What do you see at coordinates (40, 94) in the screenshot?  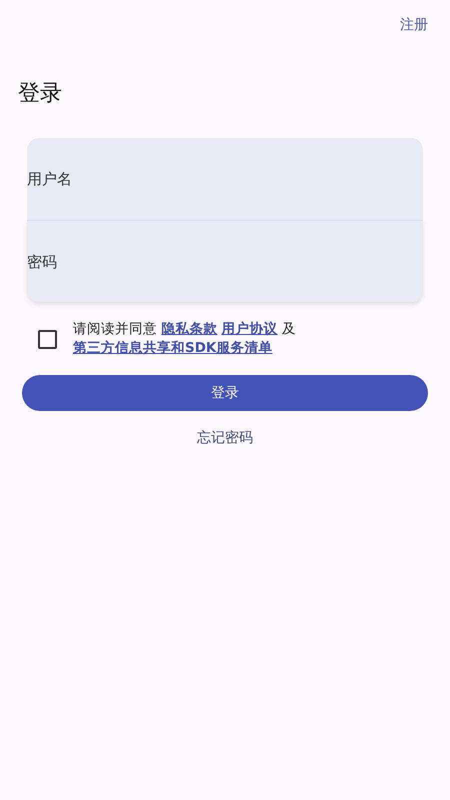 I see `page-title: 登录` at bounding box center [40, 94].